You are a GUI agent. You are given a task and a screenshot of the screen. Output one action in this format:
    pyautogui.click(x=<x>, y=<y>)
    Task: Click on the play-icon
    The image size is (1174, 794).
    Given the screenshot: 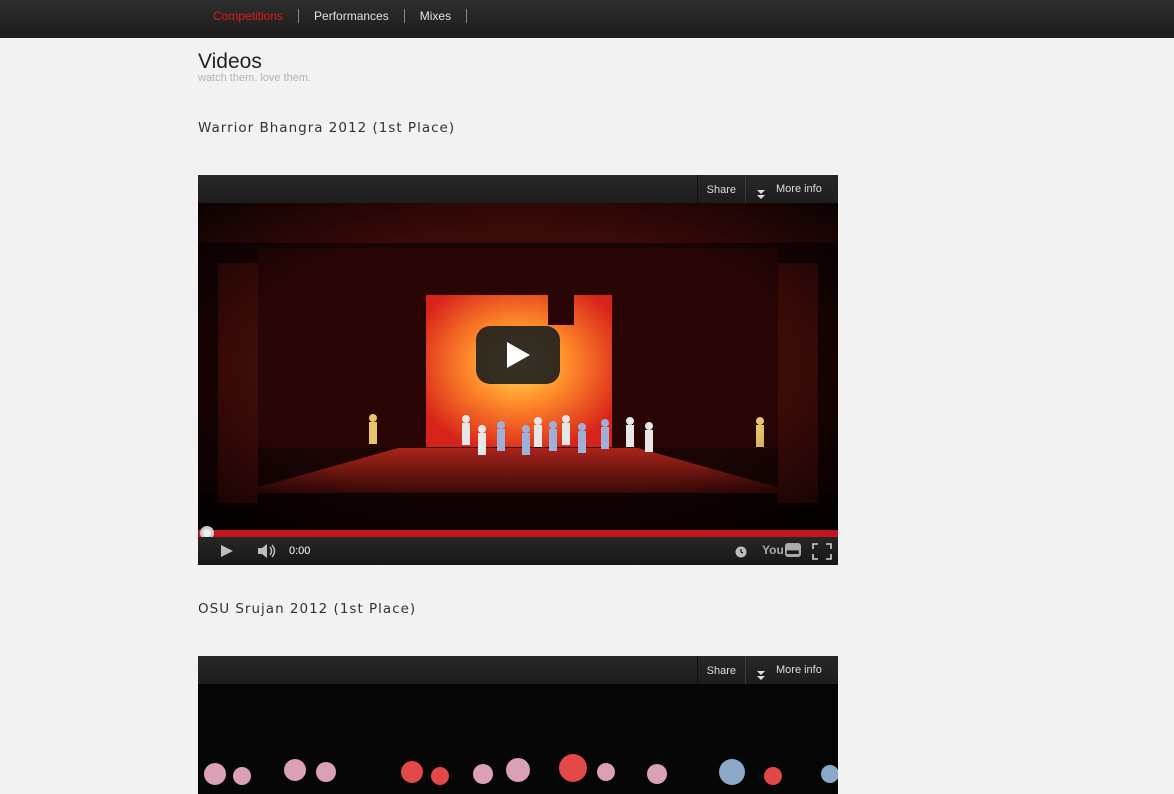 What is the action you would take?
    pyautogui.click(x=227, y=553)
    